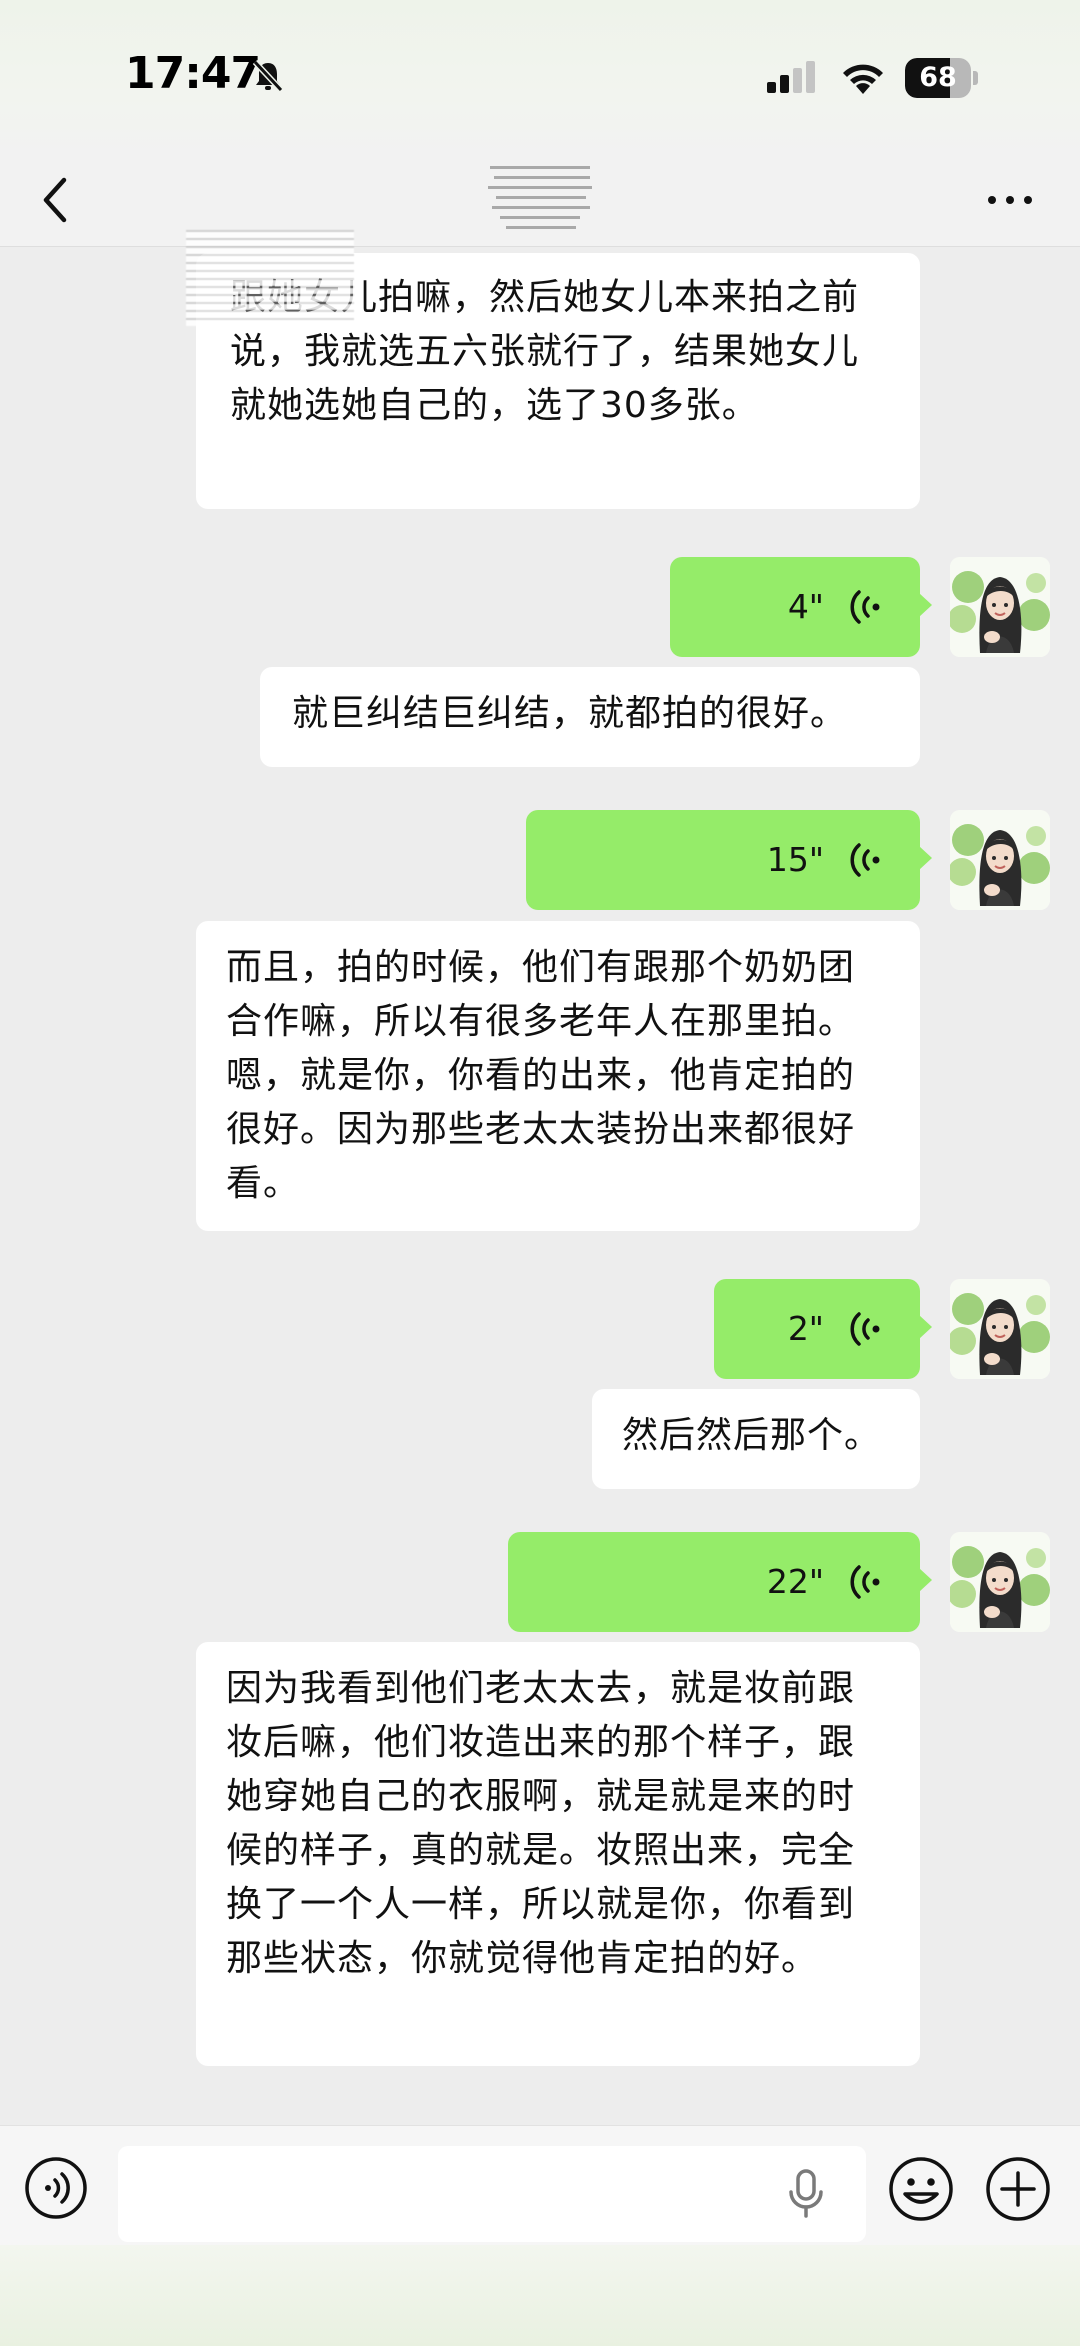  Describe the element at coordinates (540, 197) in the screenshot. I see `contact-name-obscured` at that location.